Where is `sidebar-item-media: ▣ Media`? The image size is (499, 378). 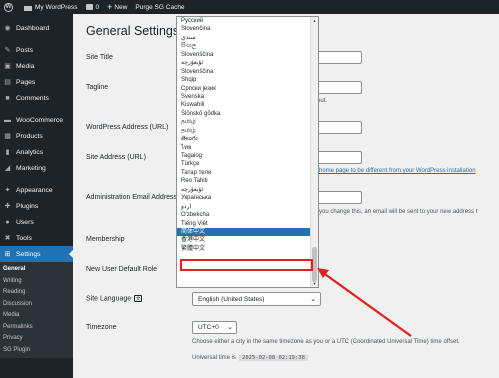 sidebar-item-media: ▣ Media is located at coordinates (36, 66).